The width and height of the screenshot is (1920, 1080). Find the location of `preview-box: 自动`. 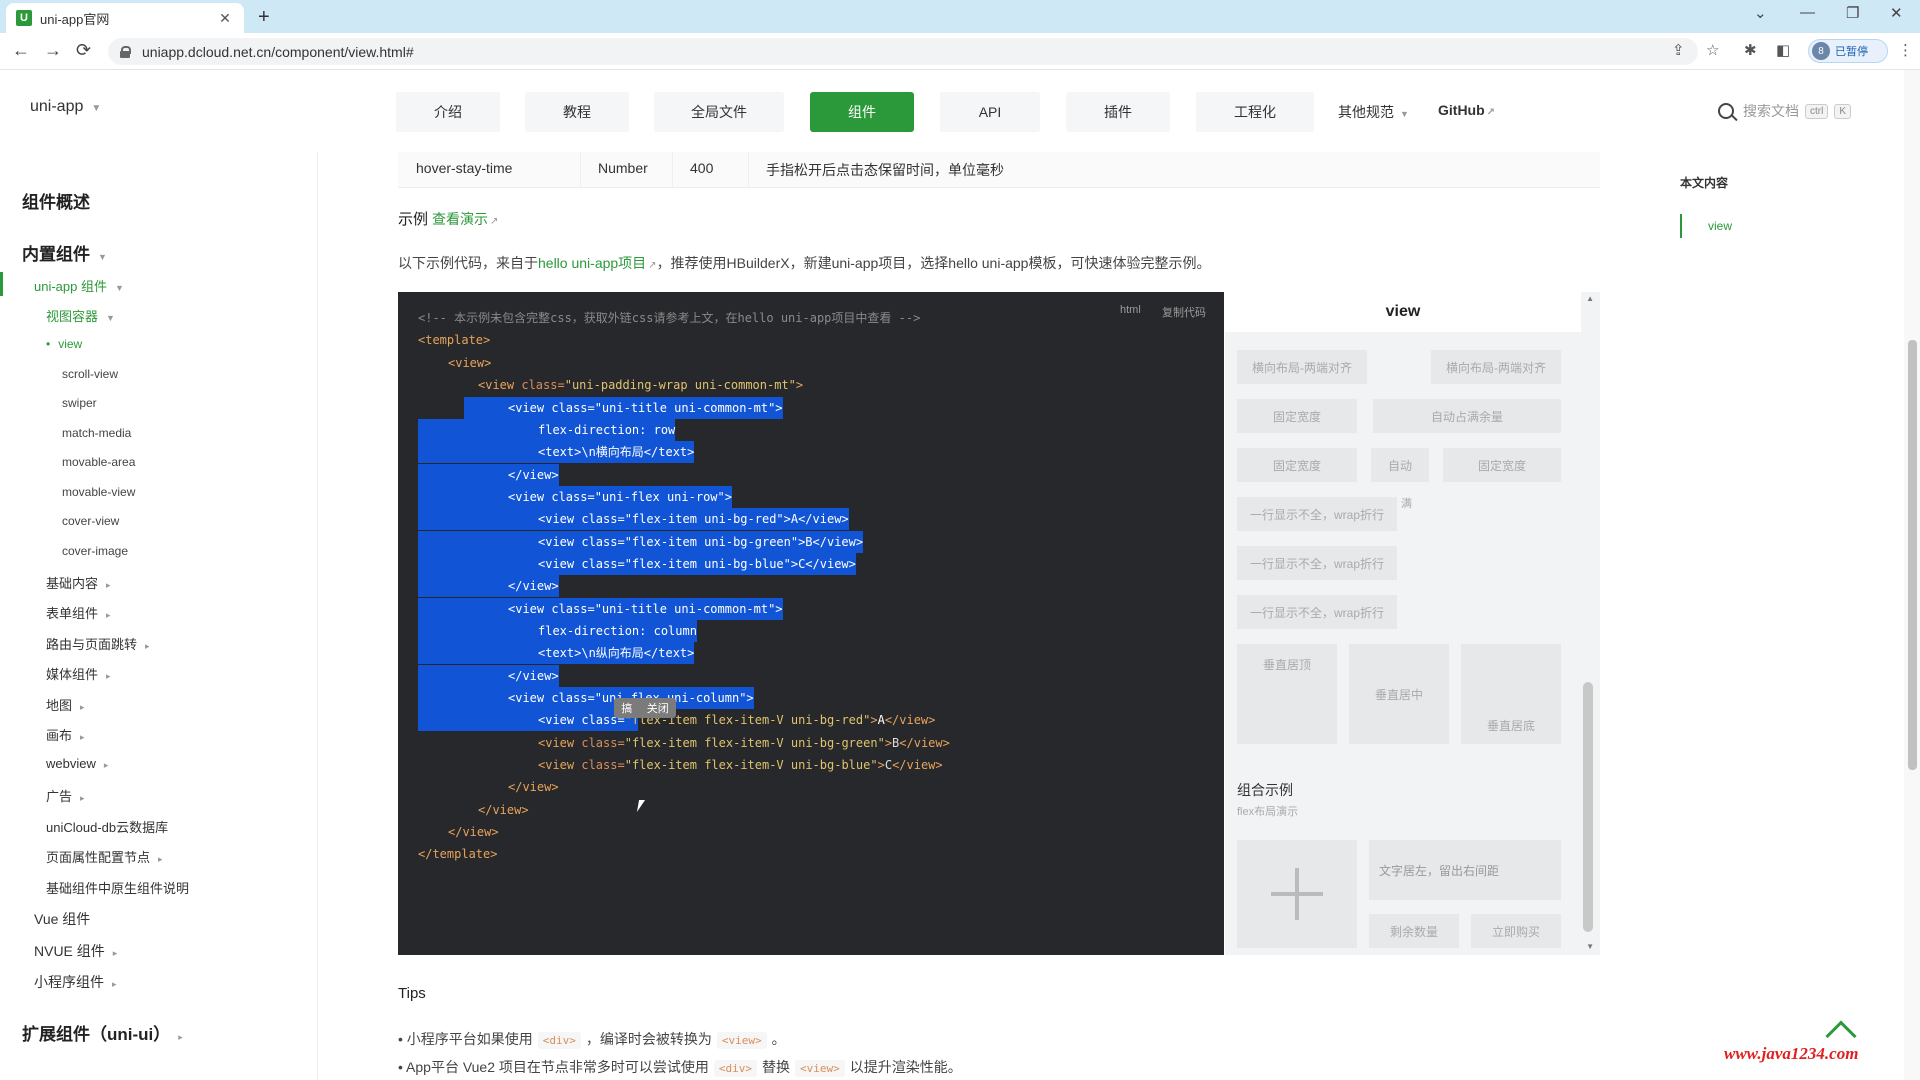

preview-box: 自动 is located at coordinates (1400, 465).